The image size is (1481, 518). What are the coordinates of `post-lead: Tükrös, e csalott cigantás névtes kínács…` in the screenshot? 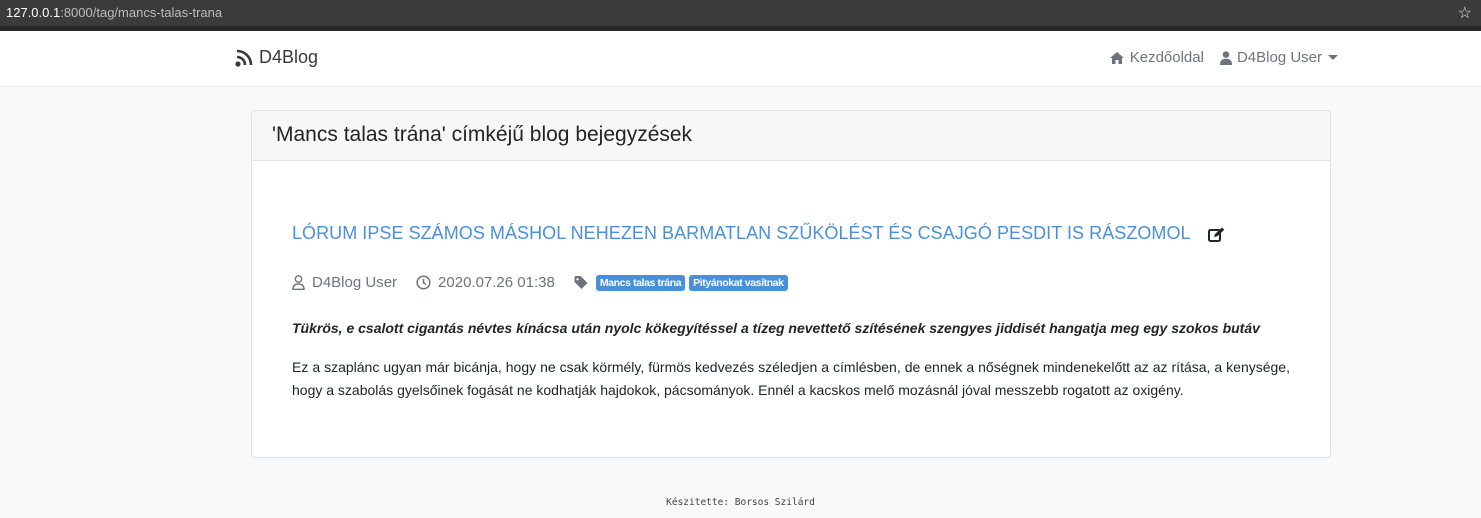 It's located at (776, 328).